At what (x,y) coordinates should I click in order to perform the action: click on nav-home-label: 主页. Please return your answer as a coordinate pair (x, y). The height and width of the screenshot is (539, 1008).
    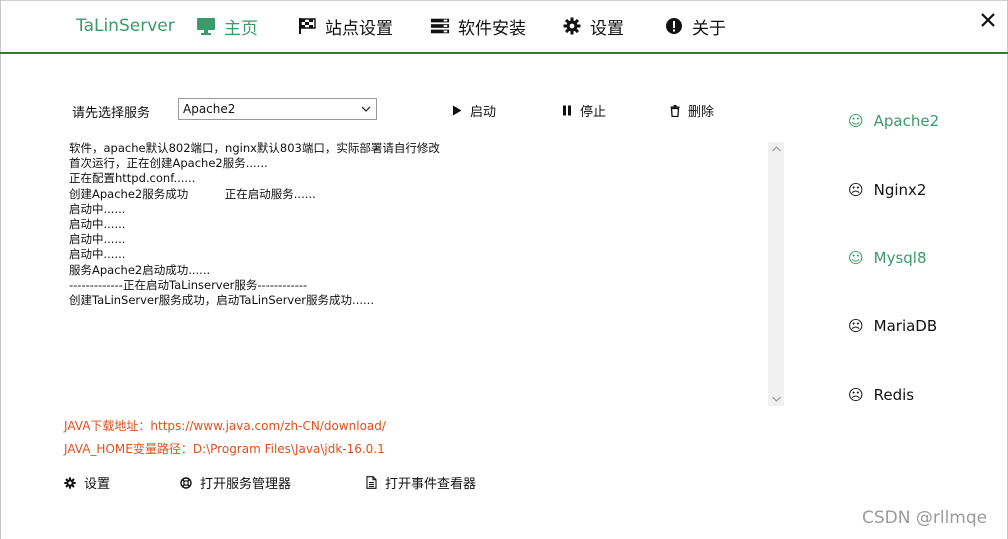
    Looking at the image, I should click on (241, 28).